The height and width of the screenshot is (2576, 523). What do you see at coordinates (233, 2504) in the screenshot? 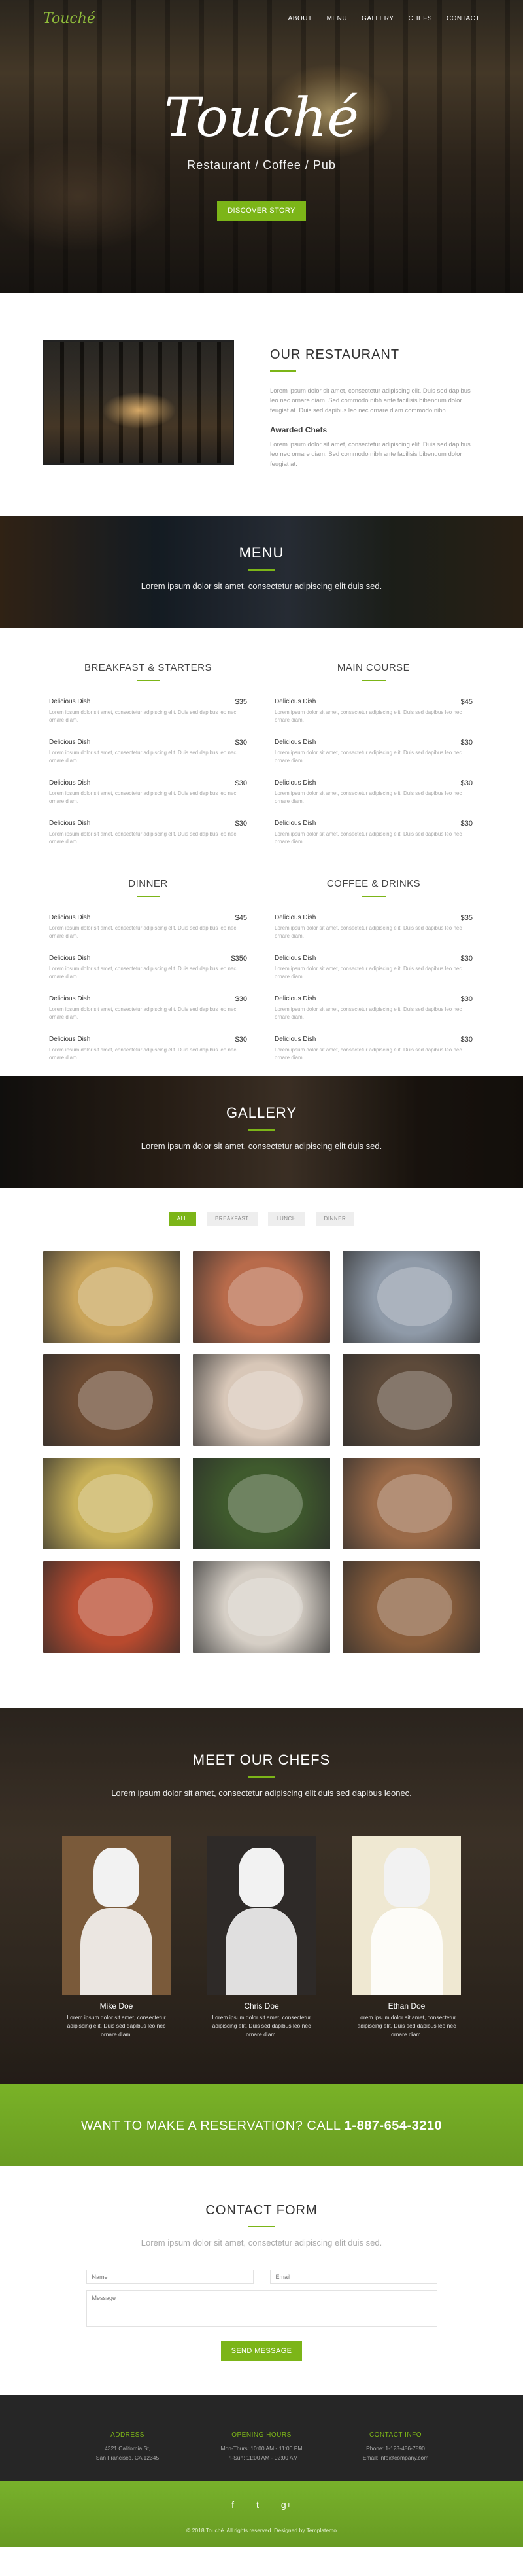
I see `facebook-icon: f` at bounding box center [233, 2504].